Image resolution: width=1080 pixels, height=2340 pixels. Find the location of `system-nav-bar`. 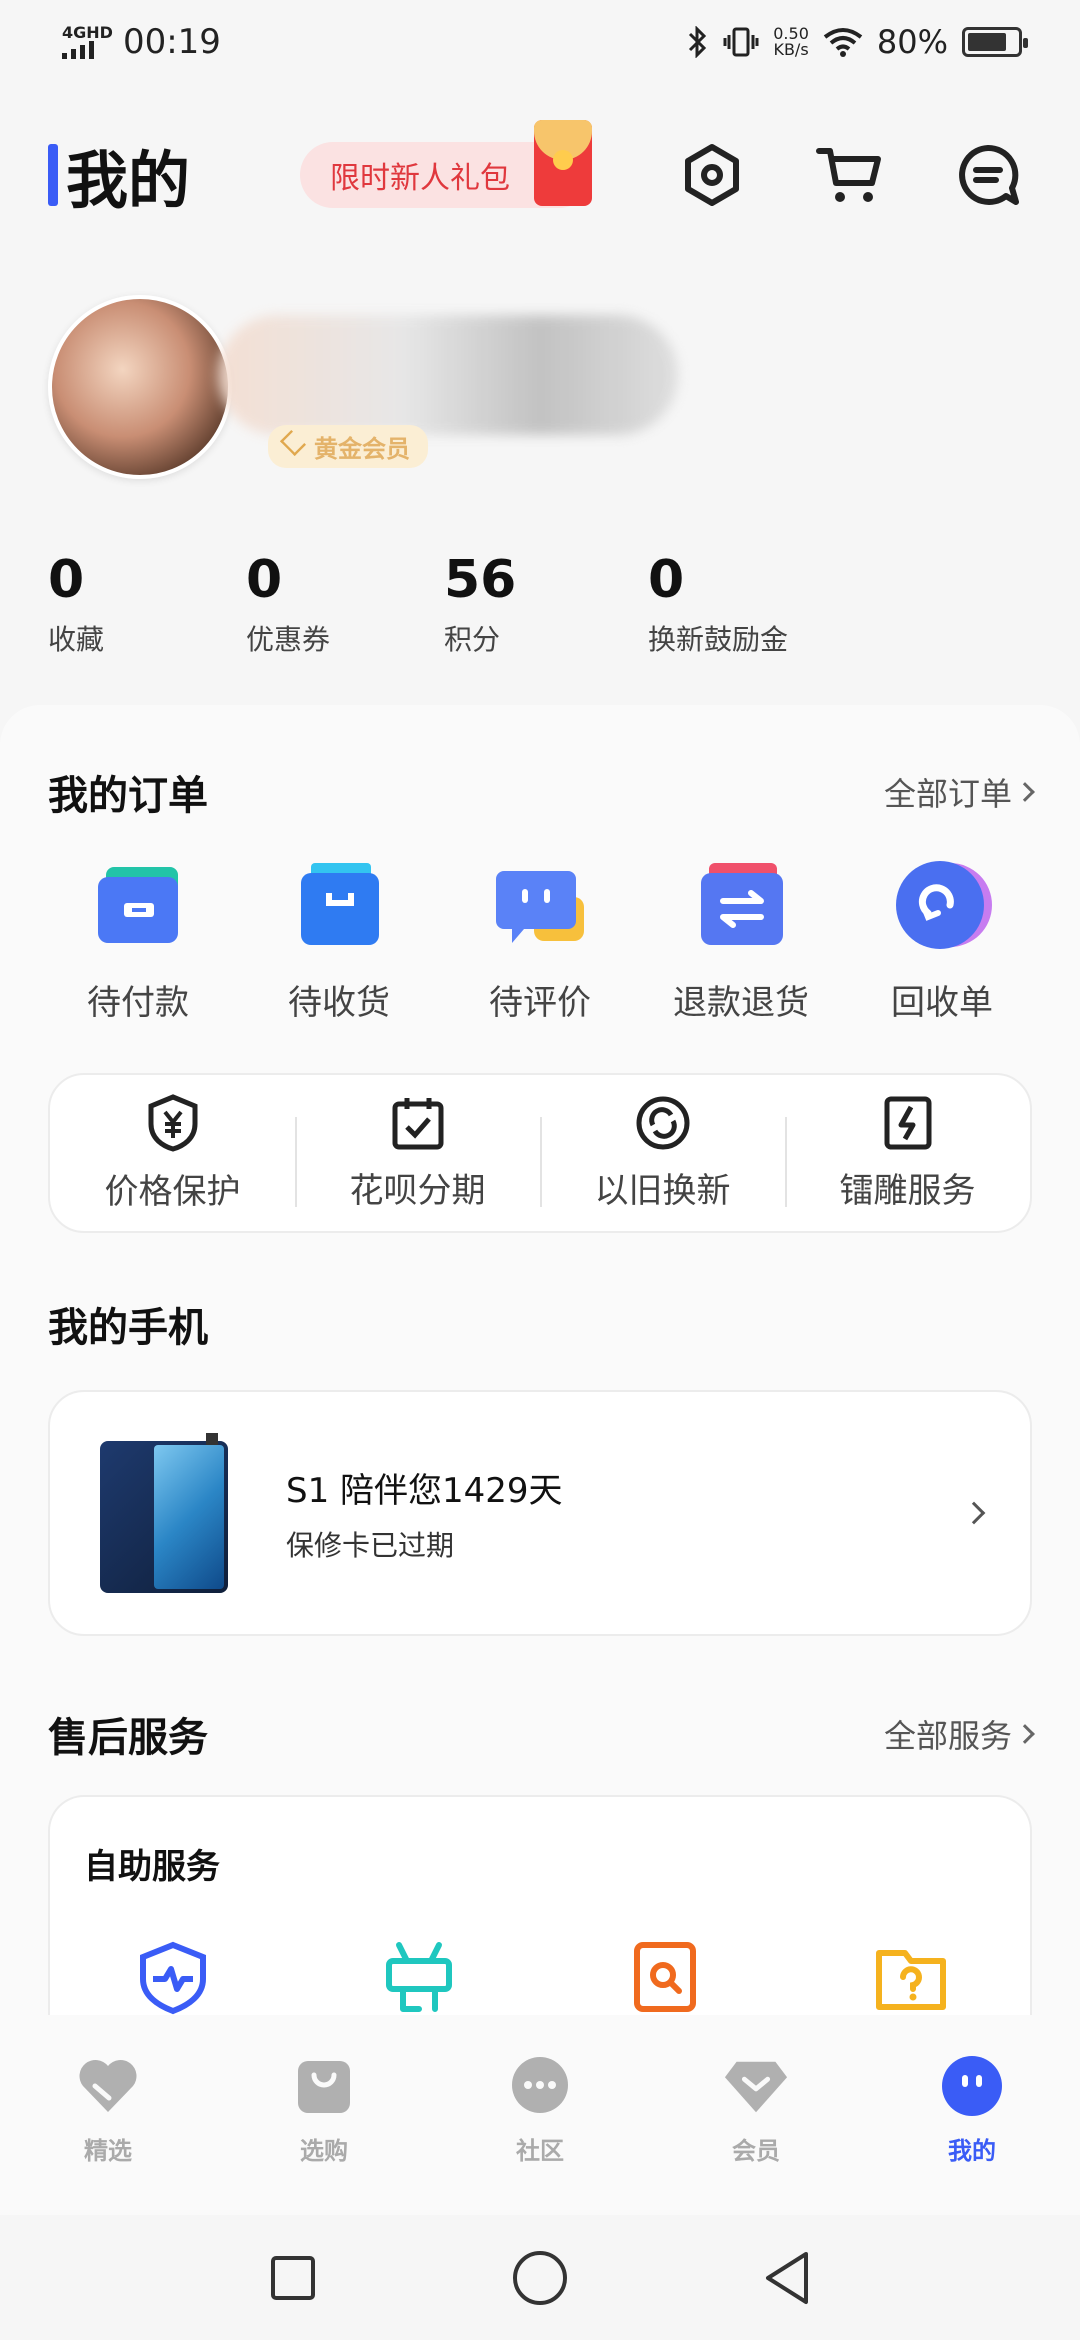

system-nav-bar is located at coordinates (540, 2277).